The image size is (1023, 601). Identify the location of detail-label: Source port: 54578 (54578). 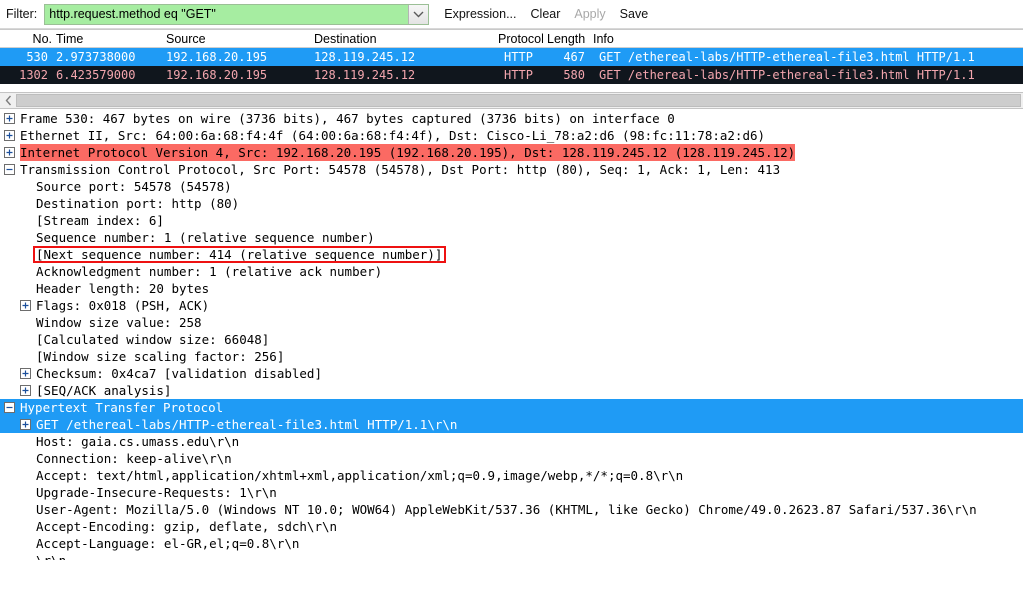
(134, 186).